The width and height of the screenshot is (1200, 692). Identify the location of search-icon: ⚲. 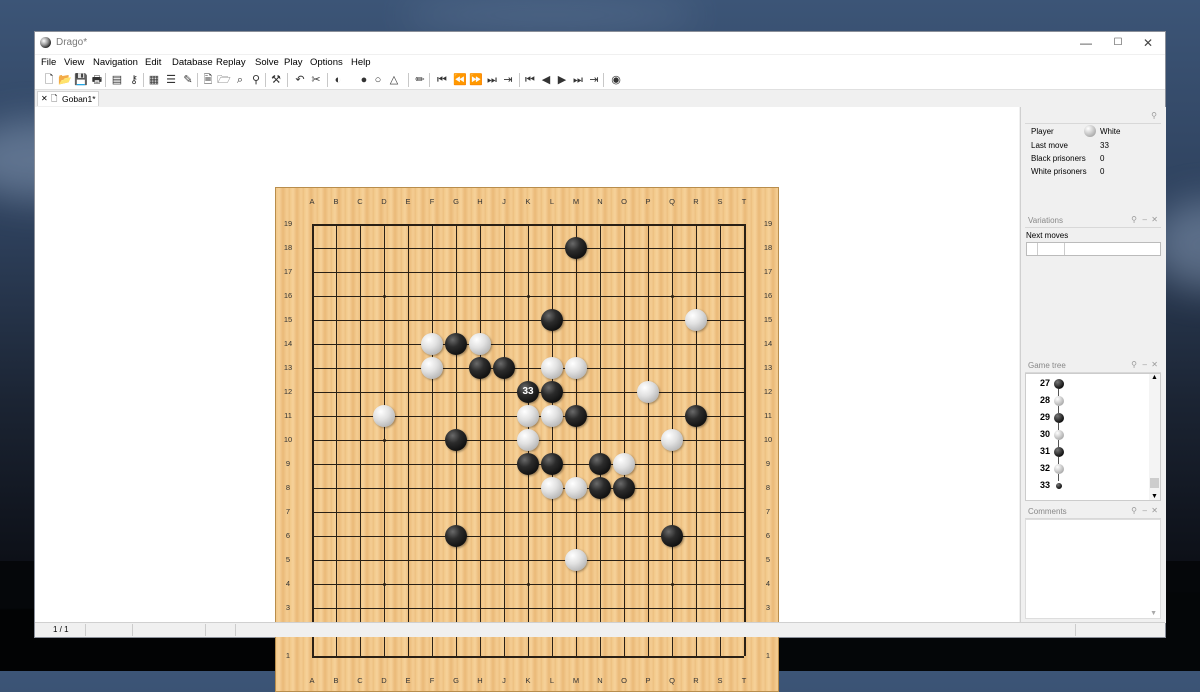
(256, 80).